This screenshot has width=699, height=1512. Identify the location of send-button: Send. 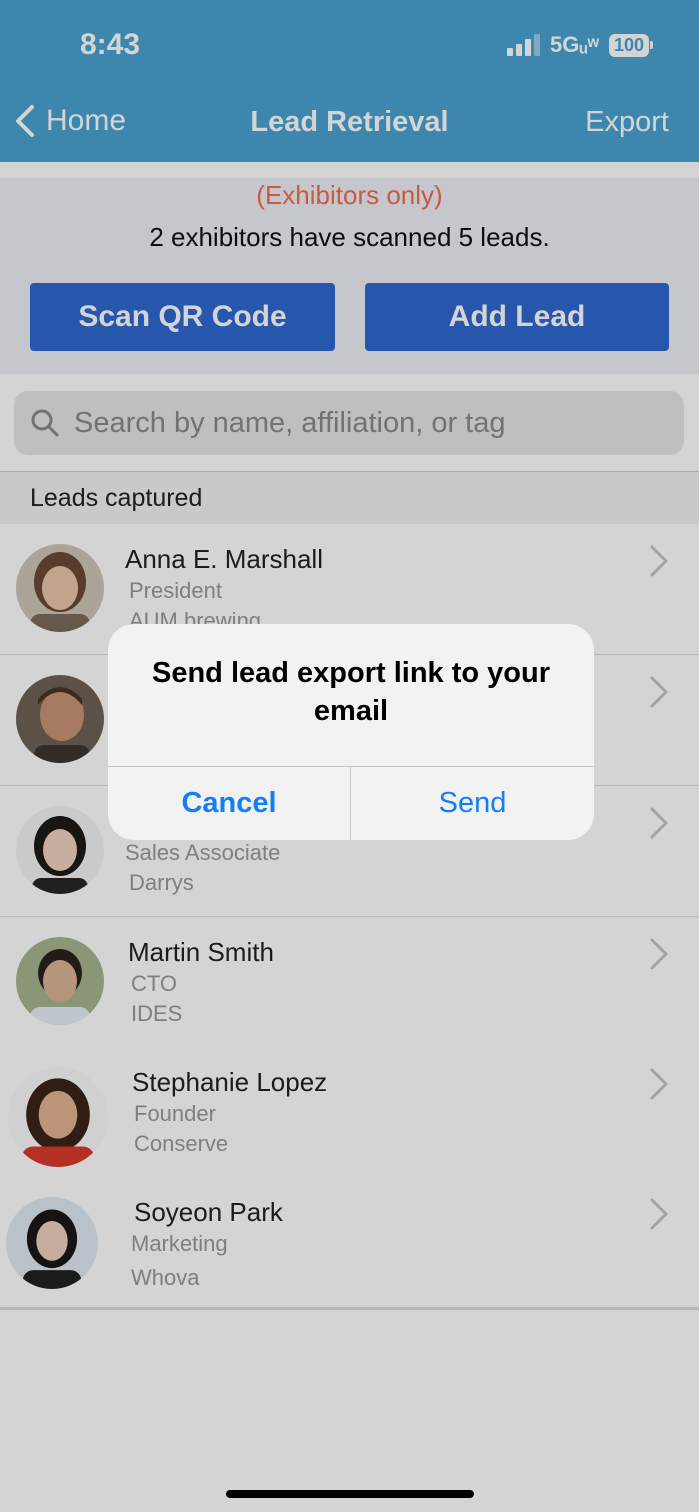
(472, 803).